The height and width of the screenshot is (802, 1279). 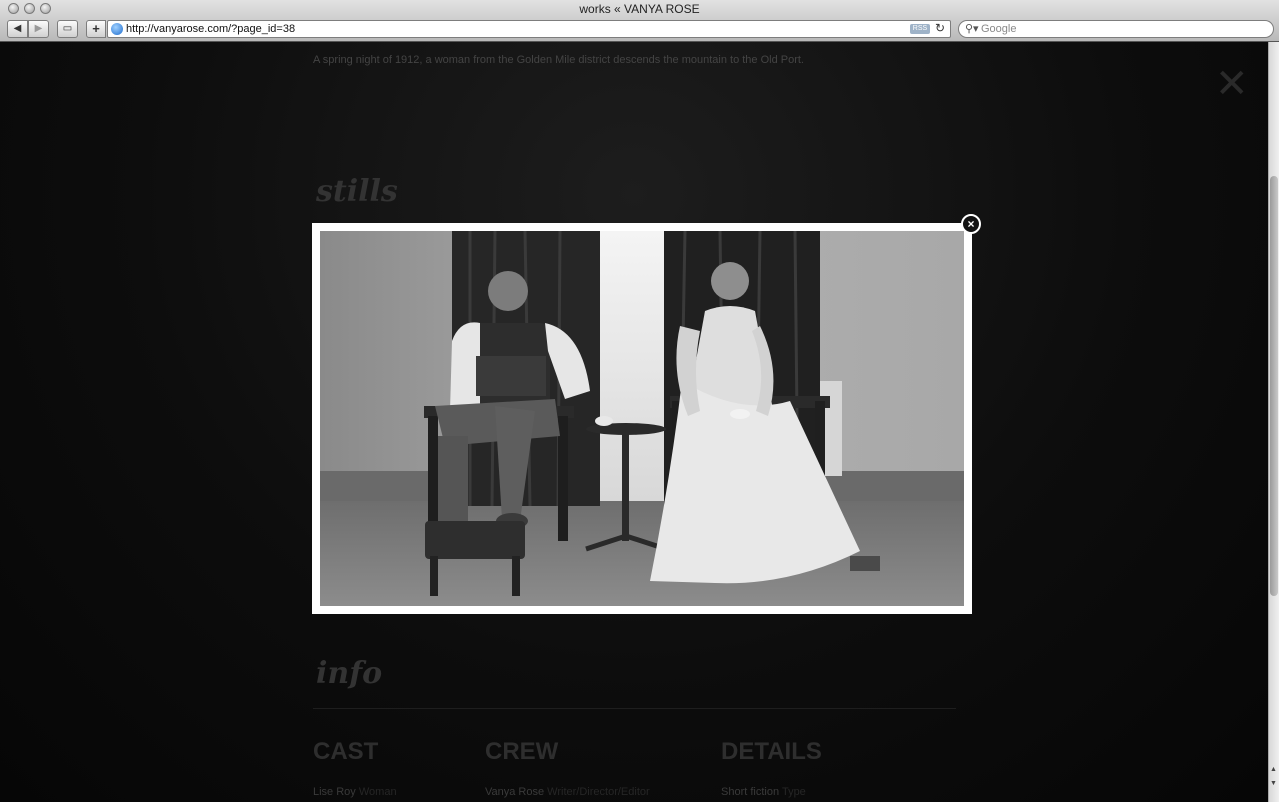 What do you see at coordinates (598, 792) in the screenshot?
I see `crew-role: Writer/Director/Editor` at bounding box center [598, 792].